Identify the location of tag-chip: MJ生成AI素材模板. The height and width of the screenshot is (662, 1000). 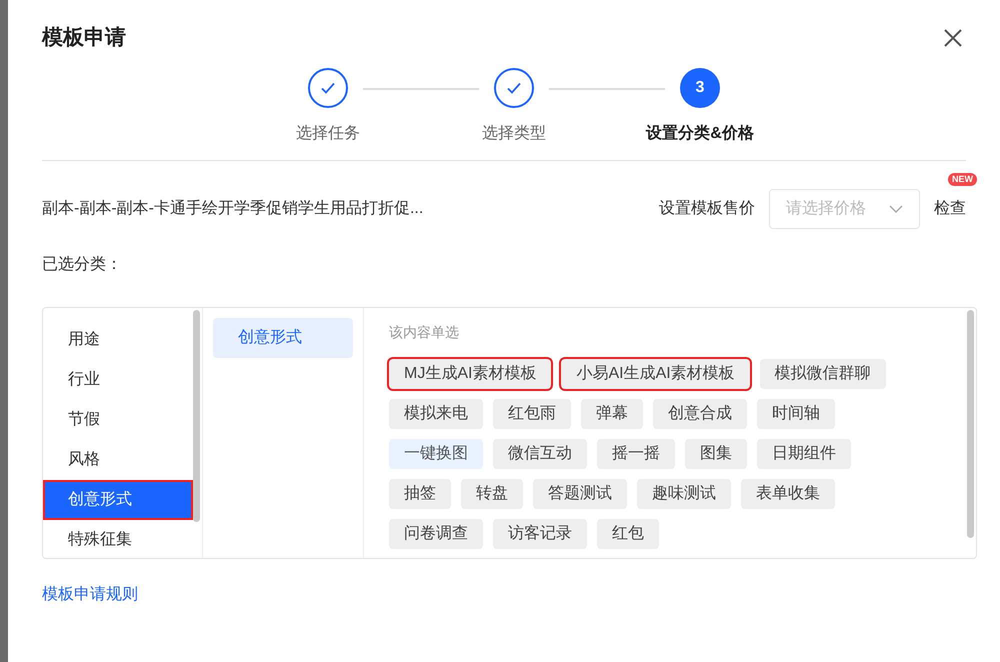
(470, 373).